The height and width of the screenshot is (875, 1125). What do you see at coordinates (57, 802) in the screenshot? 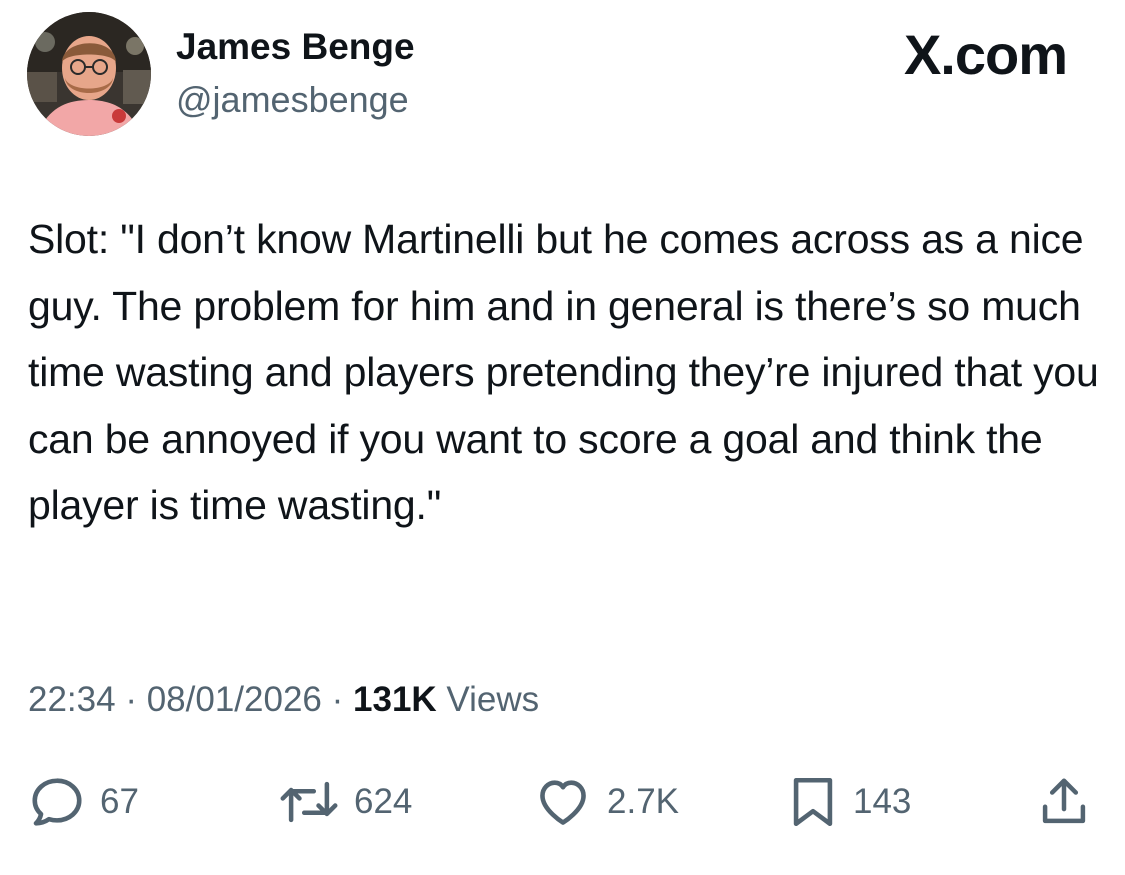
I see `reply-icon` at bounding box center [57, 802].